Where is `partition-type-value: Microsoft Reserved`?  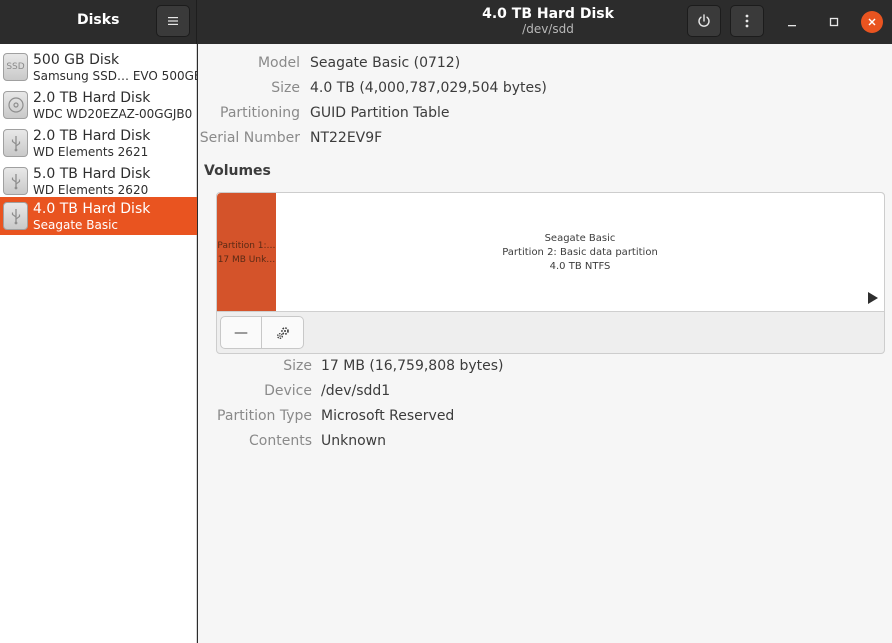 partition-type-value: Microsoft Reserved is located at coordinates (388, 416).